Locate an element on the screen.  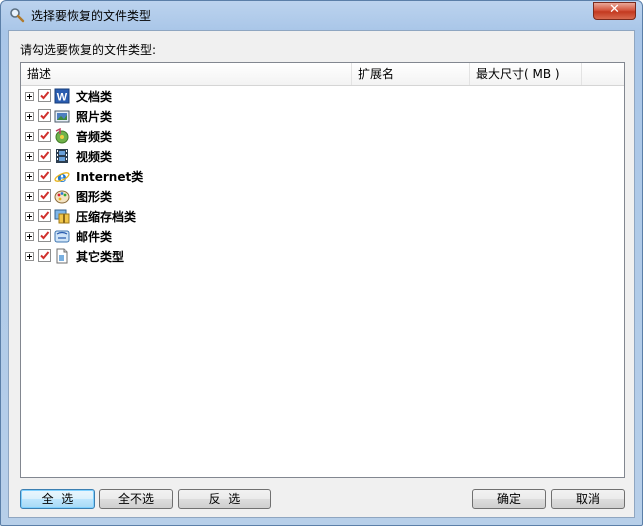
archive-icon is located at coordinates (62, 216).